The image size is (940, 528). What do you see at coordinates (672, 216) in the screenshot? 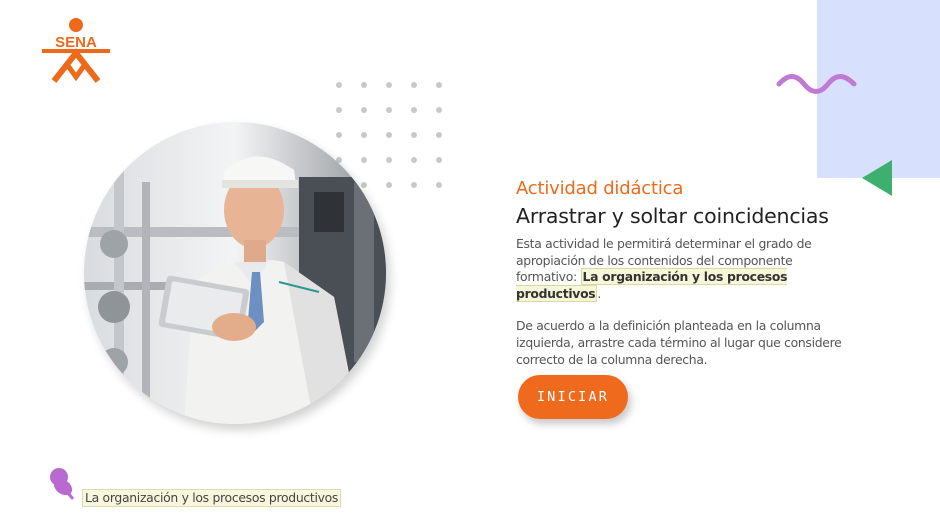
I see `activity-title: Arrastrar y soltar coincidencias` at bounding box center [672, 216].